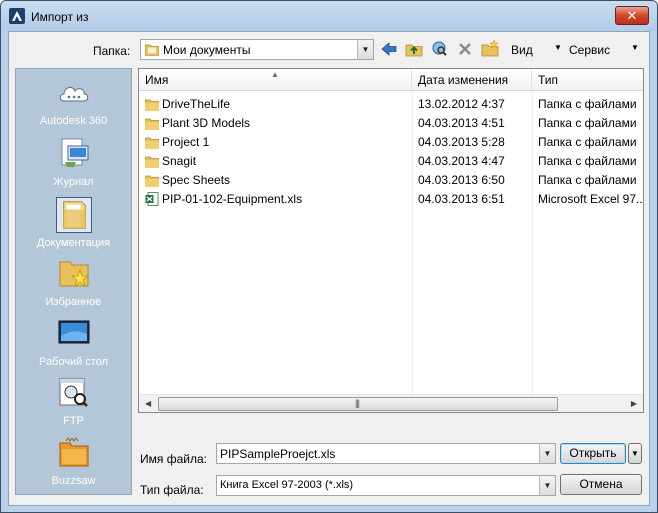  I want to click on search-web-icon, so click(439, 49).